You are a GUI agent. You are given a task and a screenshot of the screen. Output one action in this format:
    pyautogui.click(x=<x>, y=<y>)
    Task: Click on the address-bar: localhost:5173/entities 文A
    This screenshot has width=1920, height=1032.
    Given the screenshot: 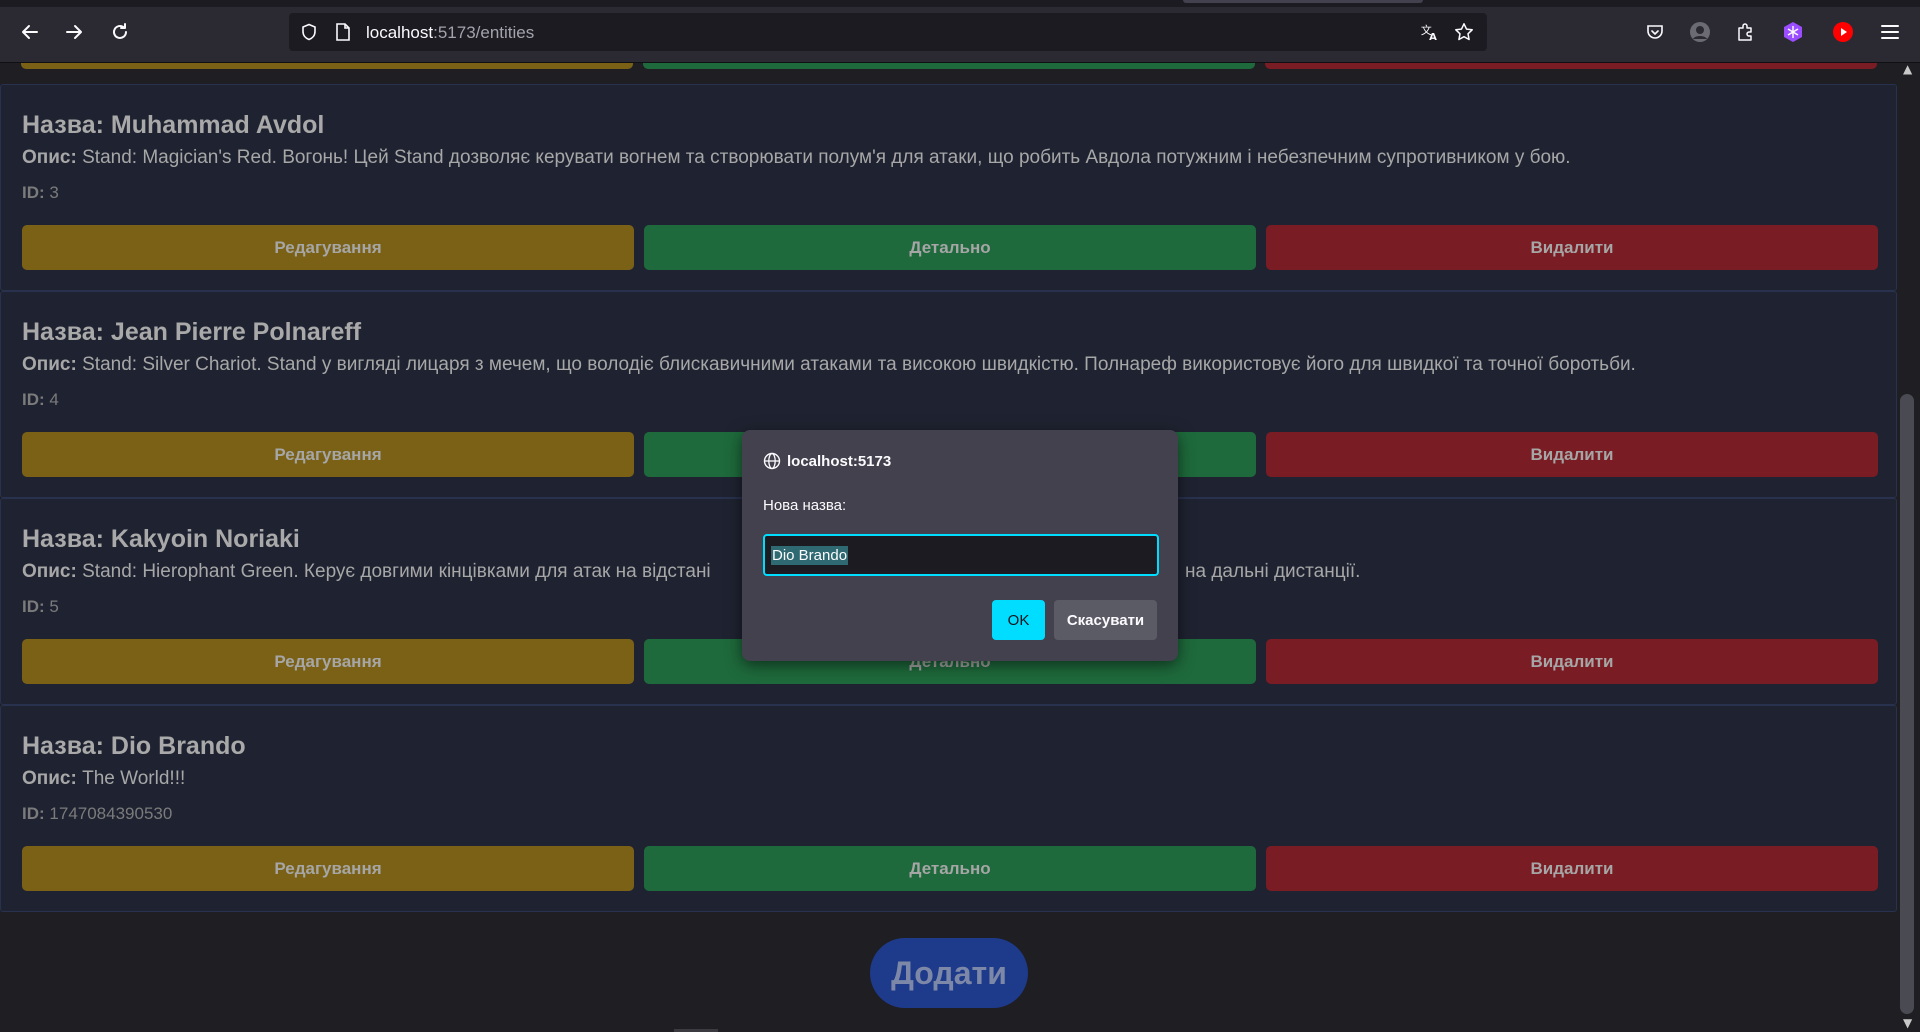 What is the action you would take?
    pyautogui.click(x=888, y=32)
    